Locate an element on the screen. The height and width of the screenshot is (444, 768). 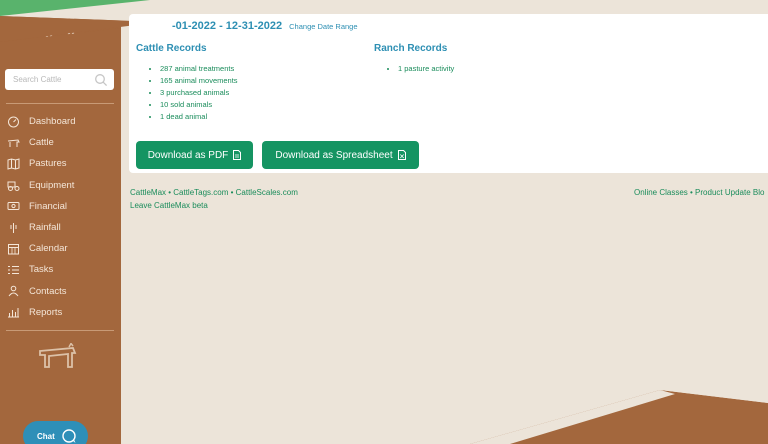
list-item: 10 sold animals is located at coordinates (199, 105).